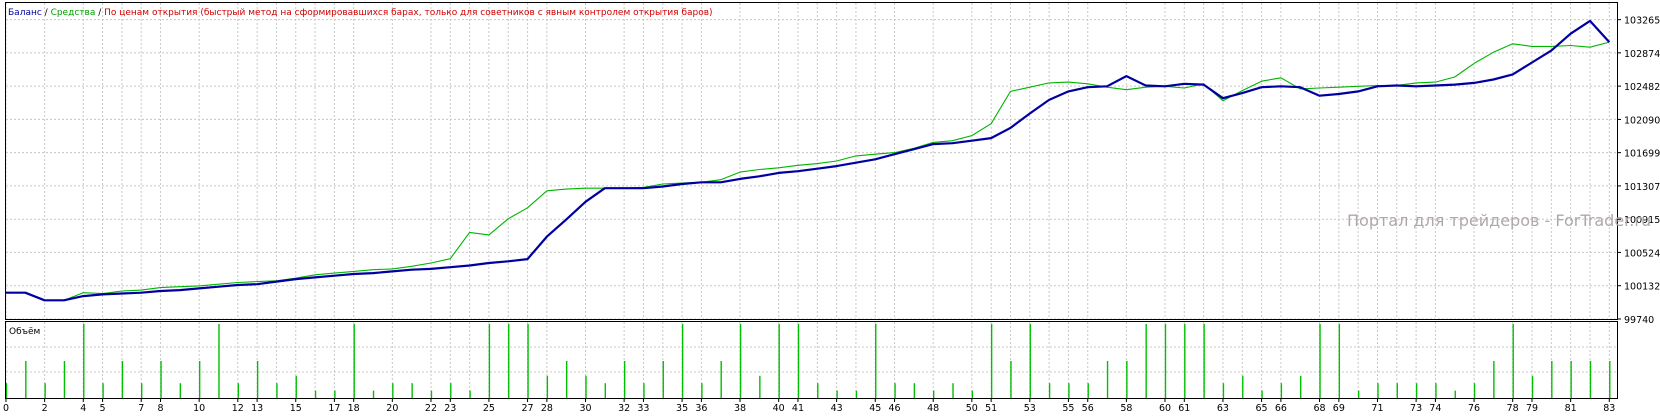  Describe the element at coordinates (1642, 87) in the screenshot. I see `y-tick-label: 102482` at that location.